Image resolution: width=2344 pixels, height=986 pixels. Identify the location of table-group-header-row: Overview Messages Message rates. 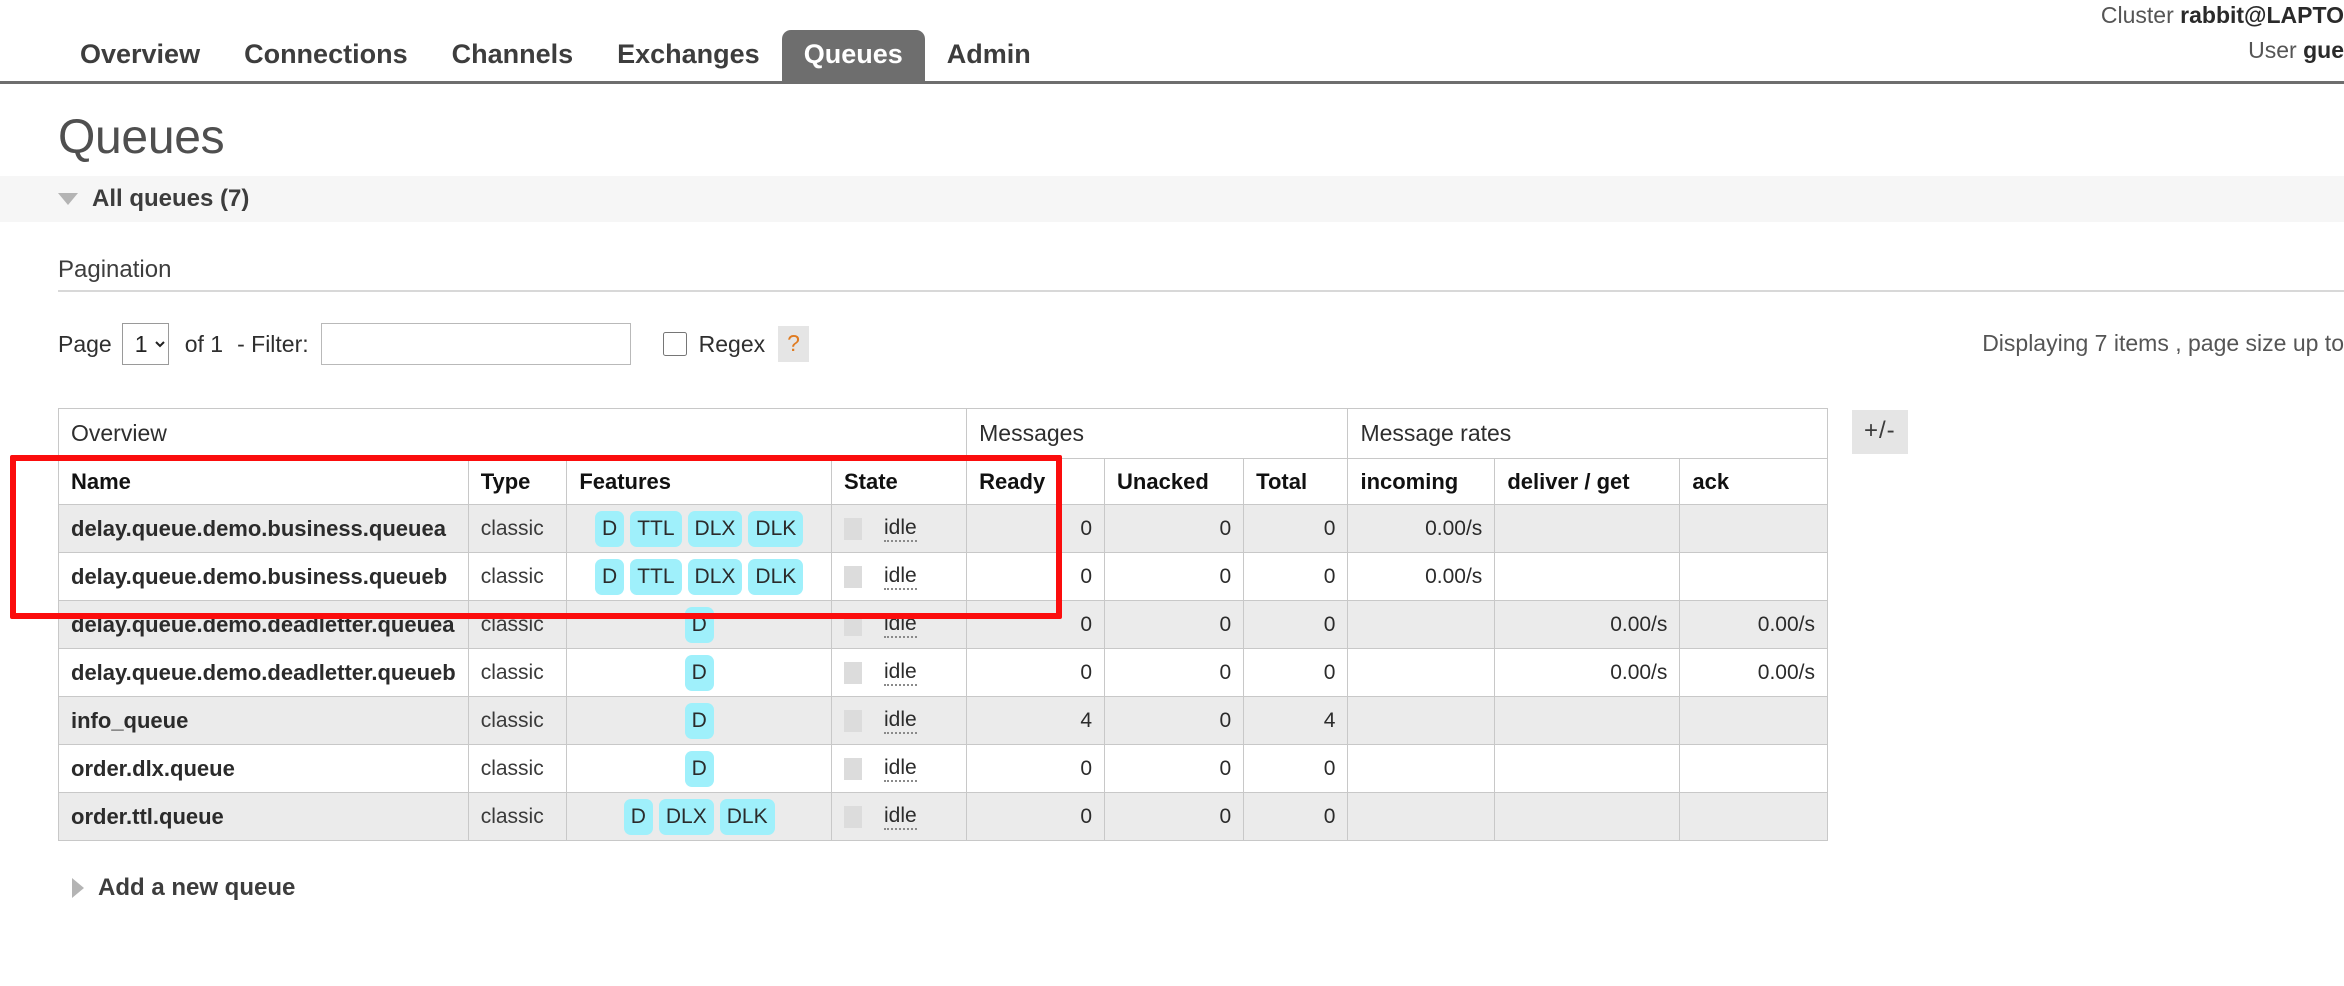
(942, 433).